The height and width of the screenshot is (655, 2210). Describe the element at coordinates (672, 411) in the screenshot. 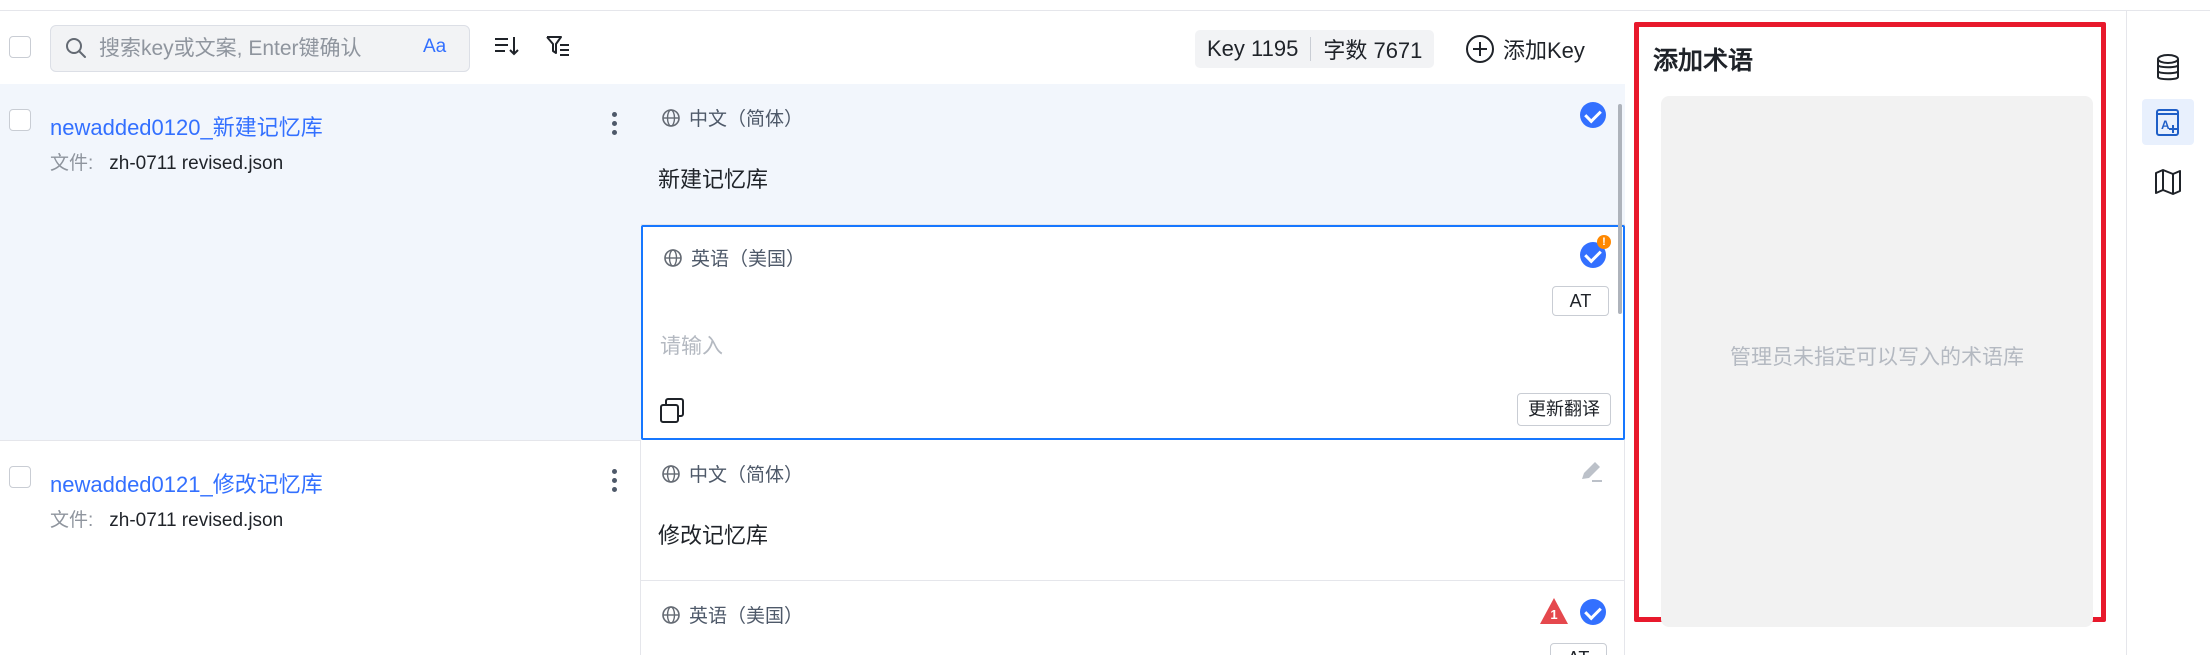

I see `copy-icon` at that location.